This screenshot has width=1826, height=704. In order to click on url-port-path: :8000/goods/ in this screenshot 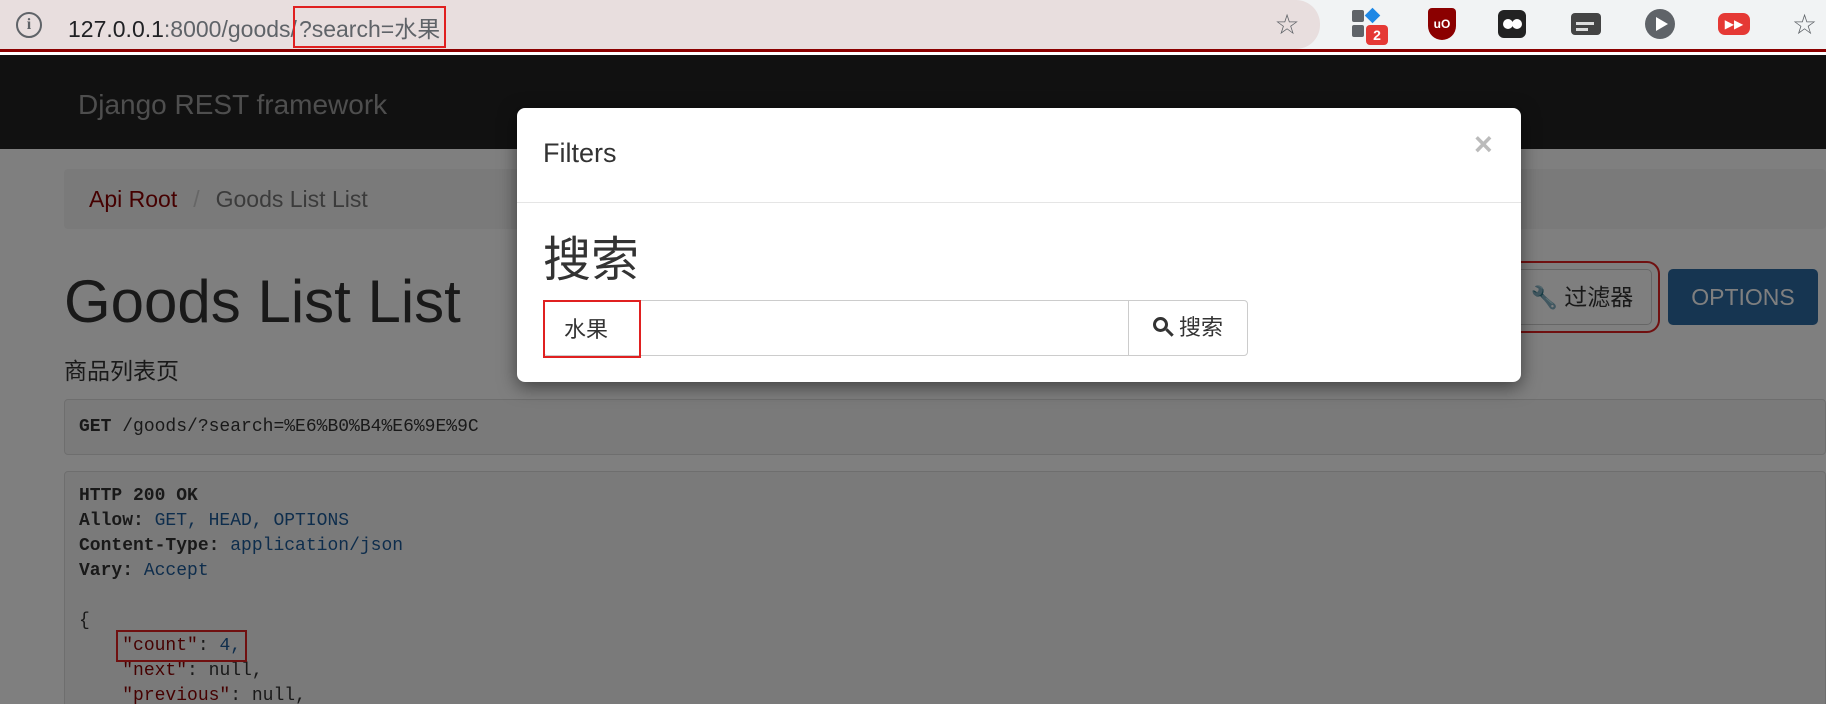, I will do `click(230, 29)`.